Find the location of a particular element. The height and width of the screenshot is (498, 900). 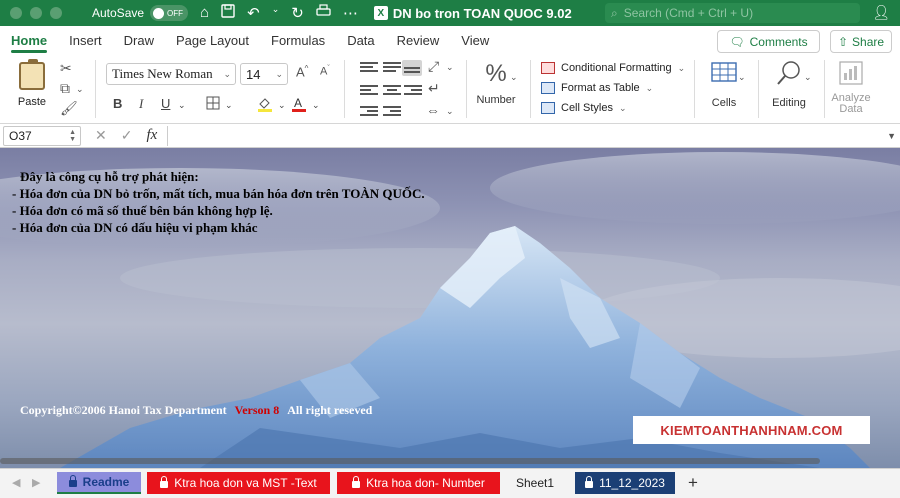

more-commands-icon: ⋯ is located at coordinates (350, 13).